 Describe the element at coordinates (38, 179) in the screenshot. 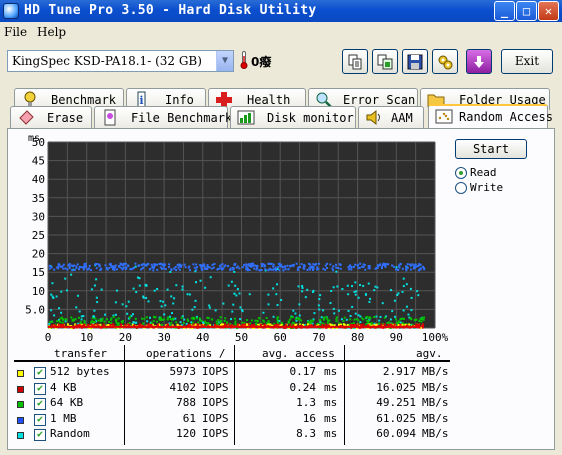

I see `y-tick-label: 40` at that location.